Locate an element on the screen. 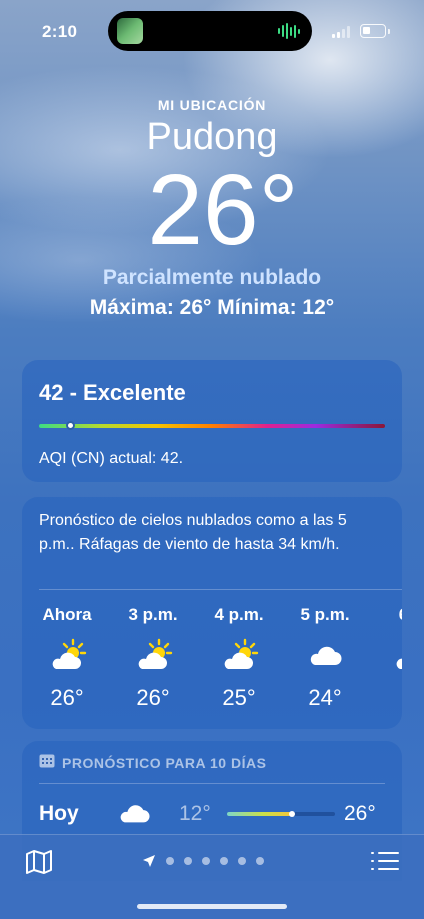 The height and width of the screenshot is (919, 424). map-icon is located at coordinates (39, 862).